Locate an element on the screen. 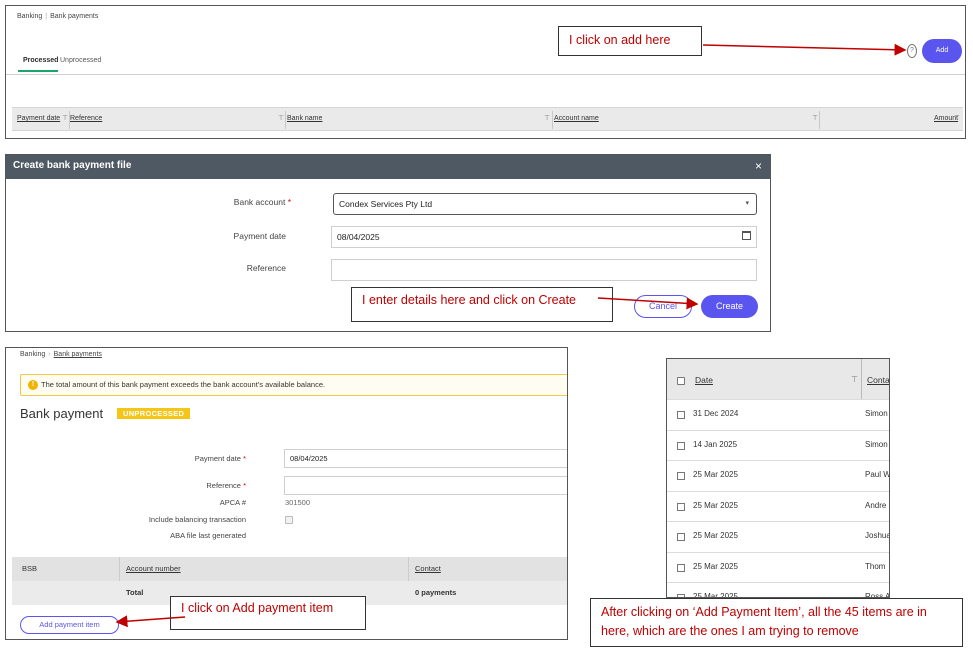 This screenshot has width=973, height=656. column-contact: Contact is located at coordinates (428, 568).